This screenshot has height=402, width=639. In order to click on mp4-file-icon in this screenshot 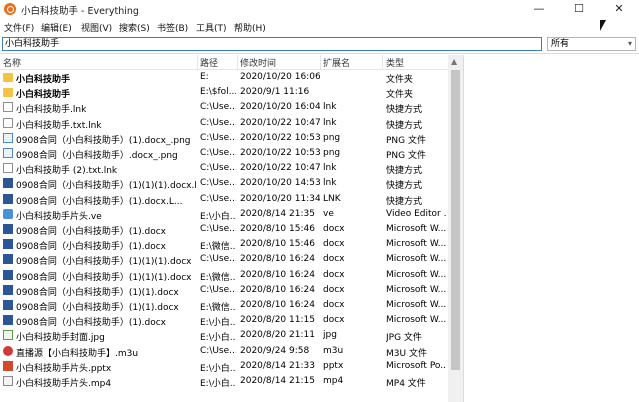, I will do `click(8, 381)`.